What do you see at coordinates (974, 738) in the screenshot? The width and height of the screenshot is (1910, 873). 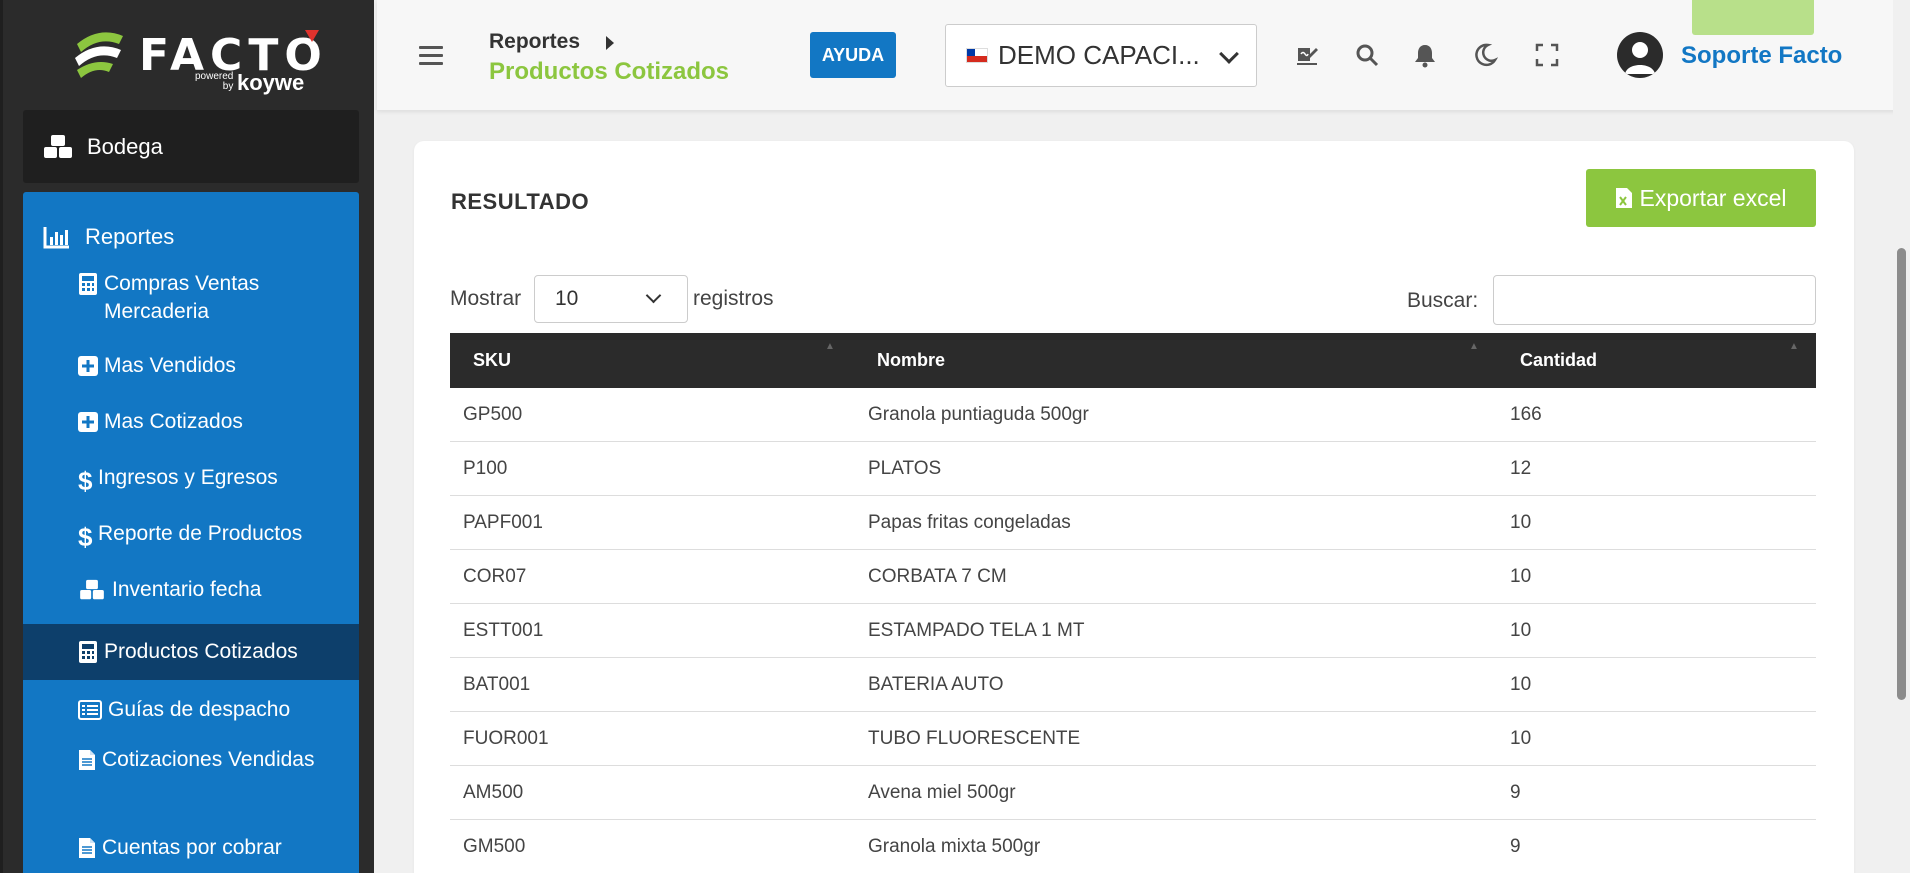 I see `cell-nombre: TUBO FLUORESCENTE` at bounding box center [974, 738].